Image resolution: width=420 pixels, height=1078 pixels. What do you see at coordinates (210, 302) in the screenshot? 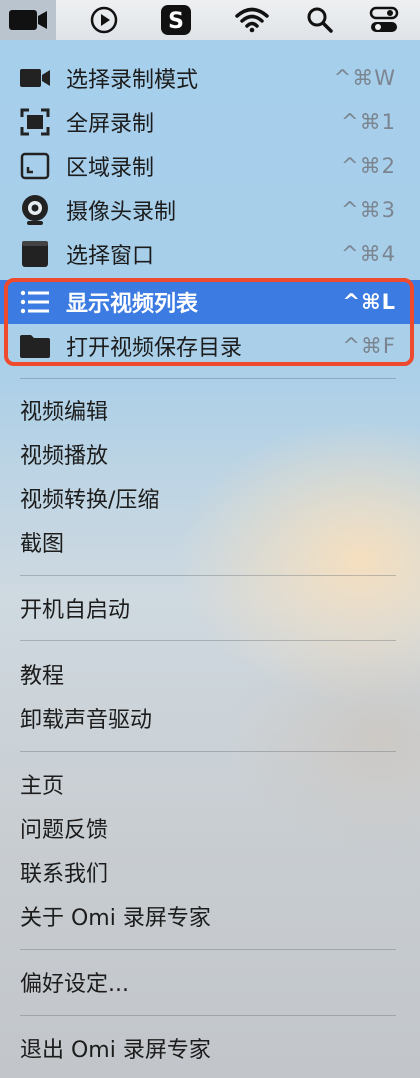
I see `menu-item-show-video-list: 显示视频列表 ^⌘L` at bounding box center [210, 302].